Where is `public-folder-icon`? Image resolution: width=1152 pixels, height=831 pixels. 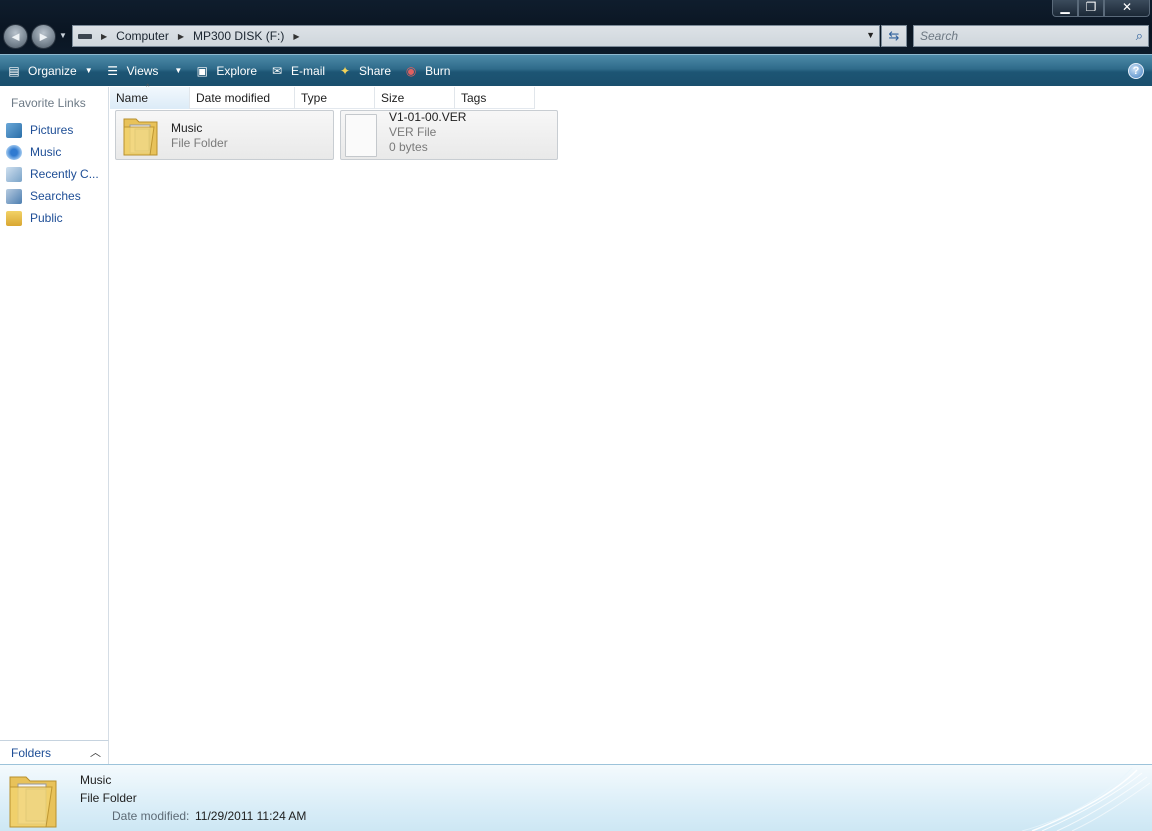 public-folder-icon is located at coordinates (14, 218).